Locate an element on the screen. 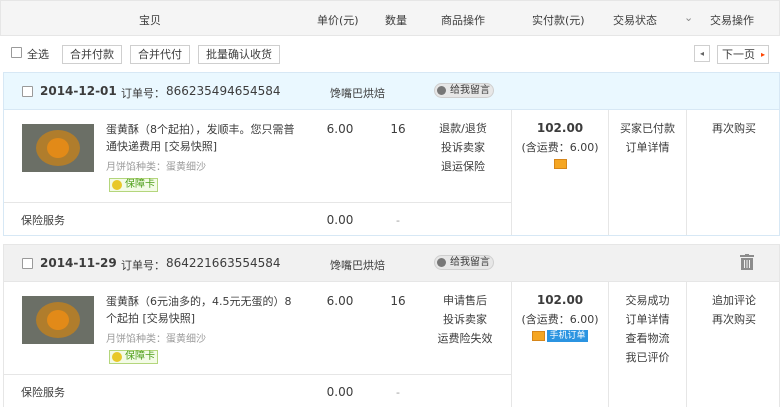 This screenshot has height=407, width=780. merge-pay-button: 合并付款 is located at coordinates (92, 54).